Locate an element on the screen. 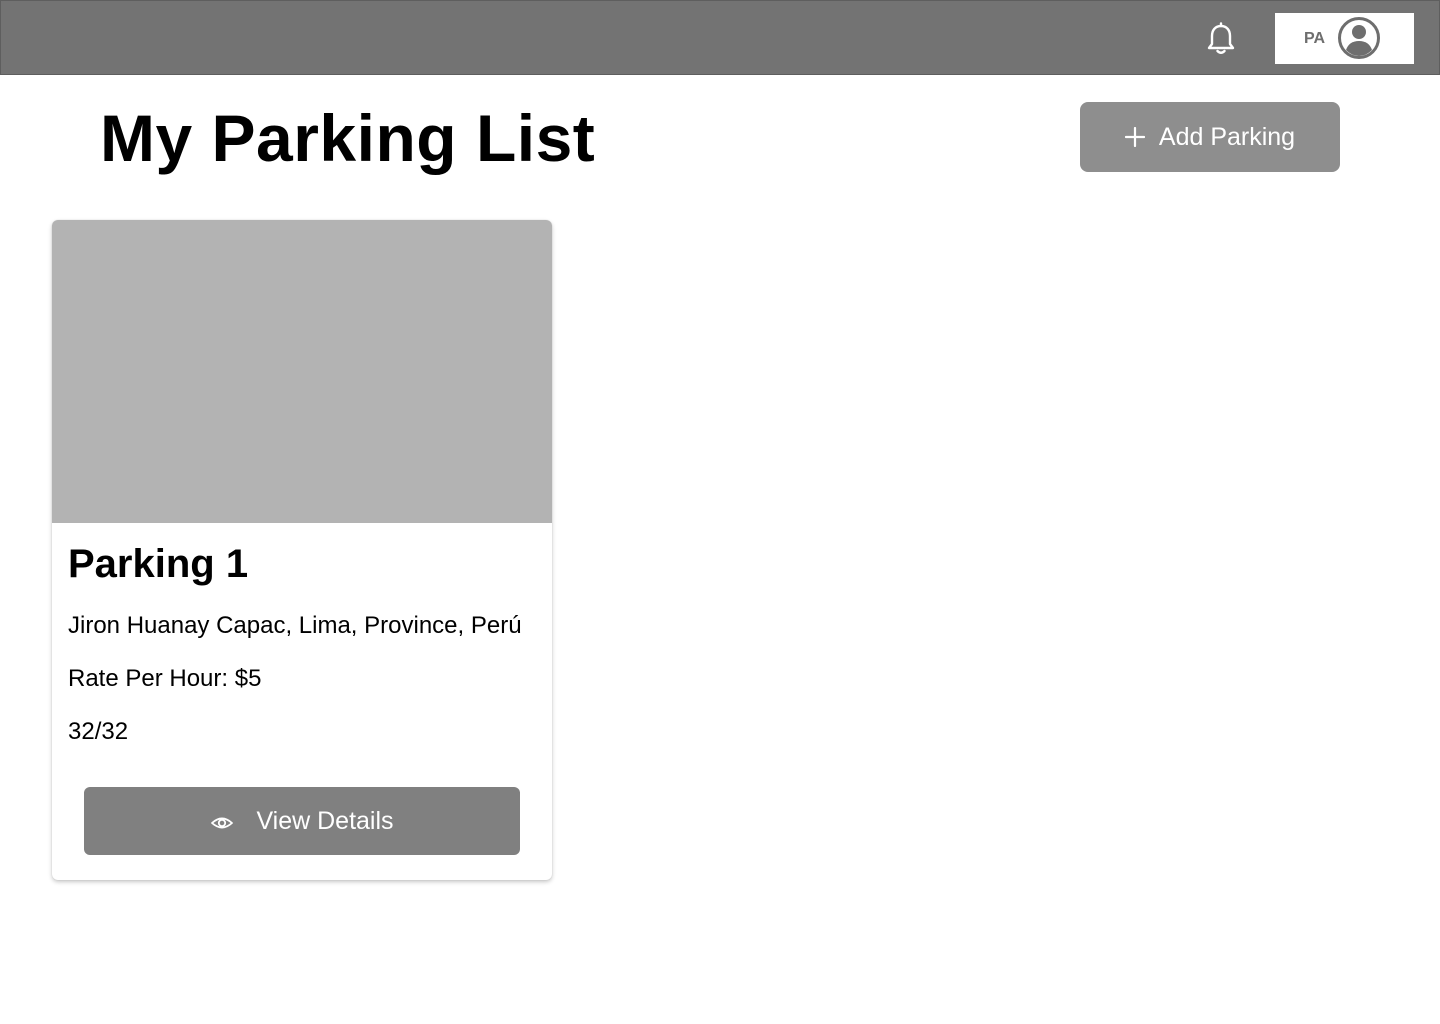 This screenshot has height=1024, width=1440. top-navbar: PA is located at coordinates (720, 37).